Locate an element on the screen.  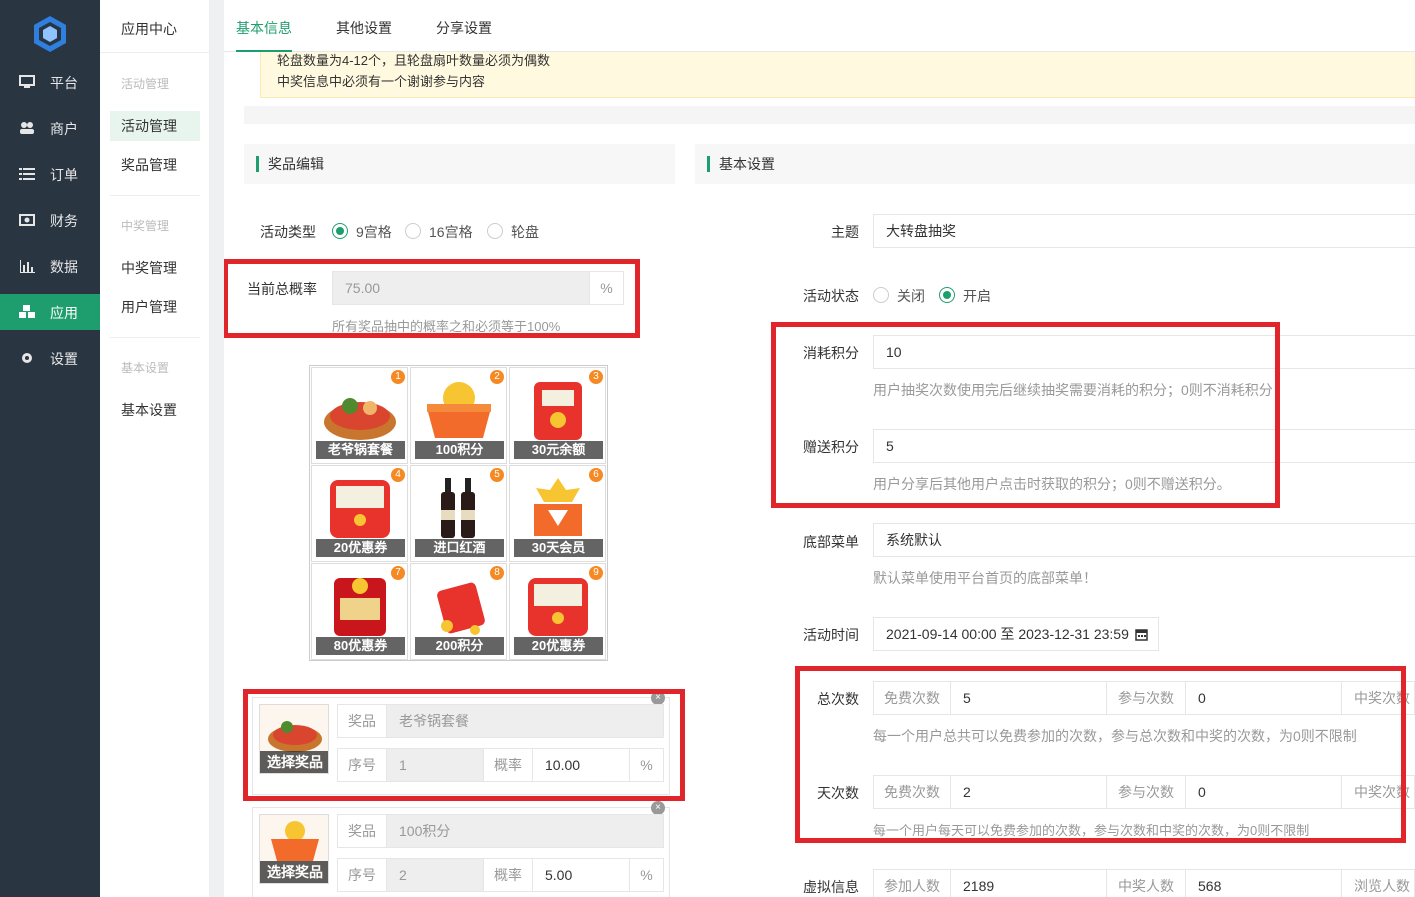
left-nav: 平台 商户 订单 财务 数据 应用 设置 is located at coordinates (50, 448).